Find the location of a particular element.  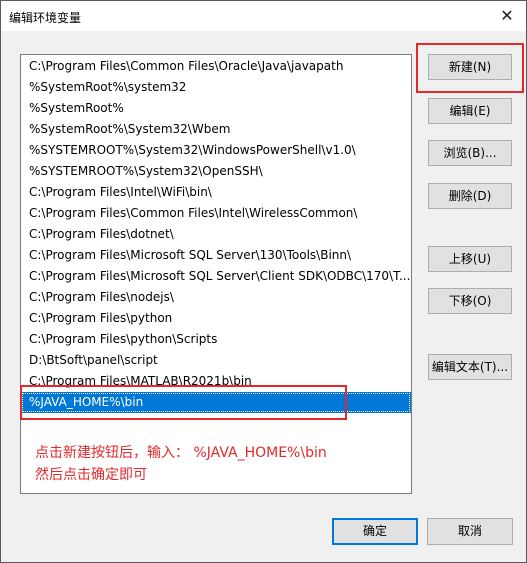

path-list-item: %SYSTEMROOT%\System32\OpenSSH\ is located at coordinates (216, 171).